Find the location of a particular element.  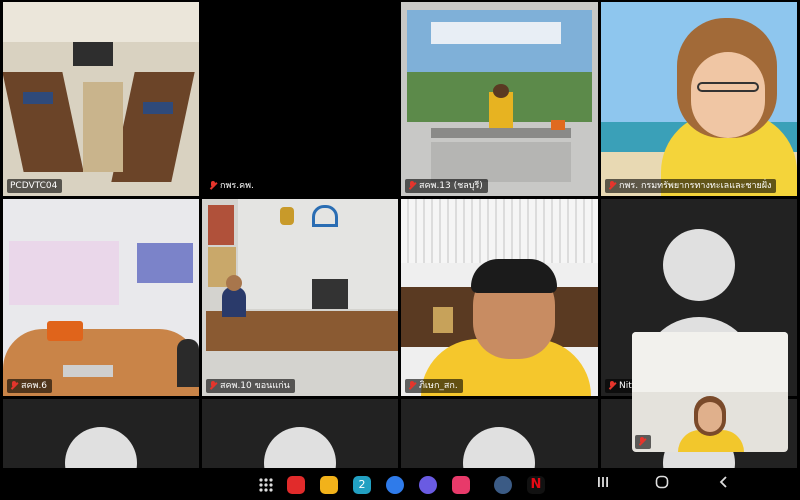

participant-name-tag: สคพ.10 ขอนแก่น is located at coordinates (250, 386).